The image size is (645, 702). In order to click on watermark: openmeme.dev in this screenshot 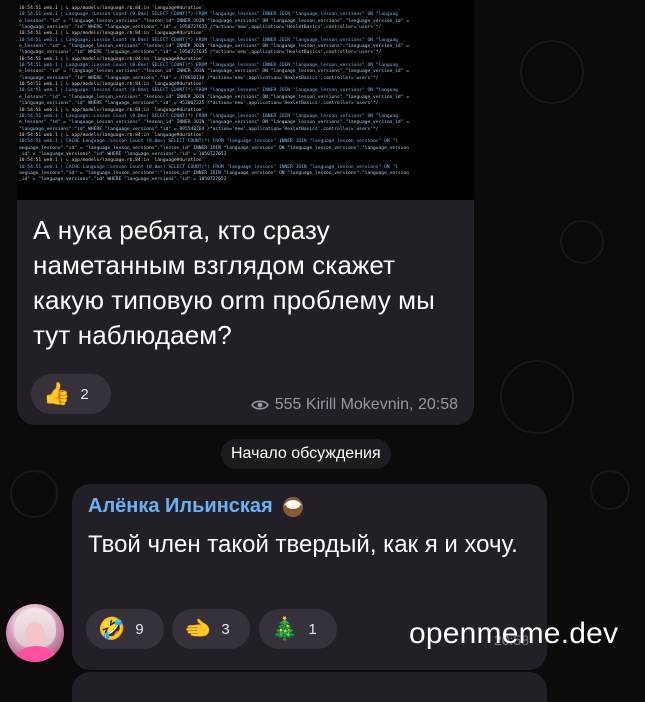, I will do `click(514, 633)`.